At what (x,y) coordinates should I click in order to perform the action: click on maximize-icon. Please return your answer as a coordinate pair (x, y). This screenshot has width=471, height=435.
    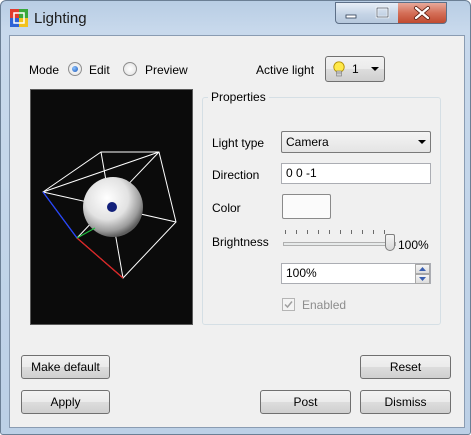
    Looking at the image, I should click on (382, 12).